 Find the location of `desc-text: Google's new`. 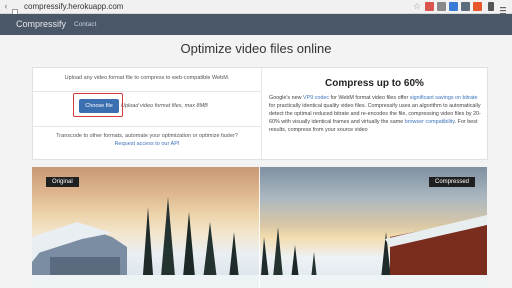

desc-text: Google's new is located at coordinates (286, 98).